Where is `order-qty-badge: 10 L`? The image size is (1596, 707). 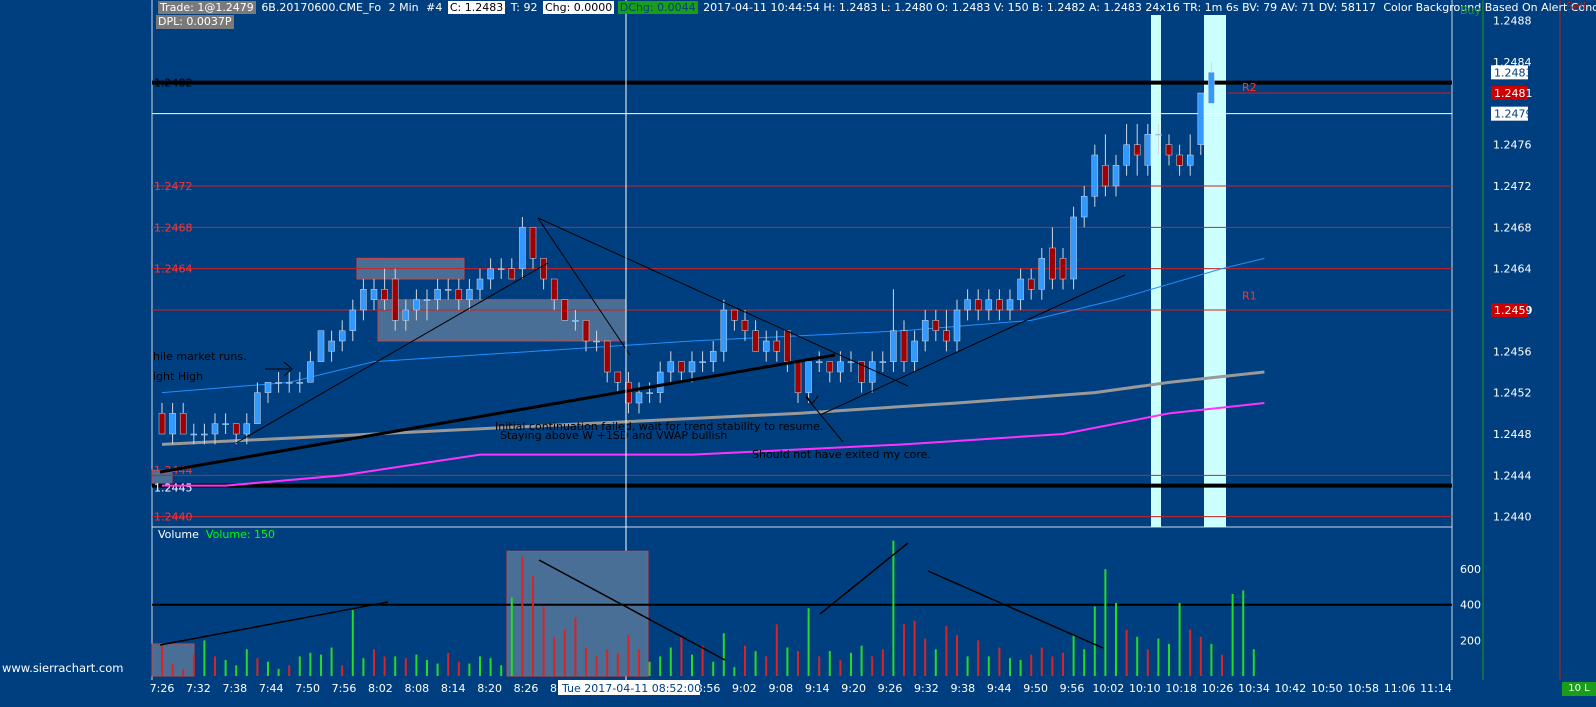 order-qty-badge: 10 L is located at coordinates (1579, 689).